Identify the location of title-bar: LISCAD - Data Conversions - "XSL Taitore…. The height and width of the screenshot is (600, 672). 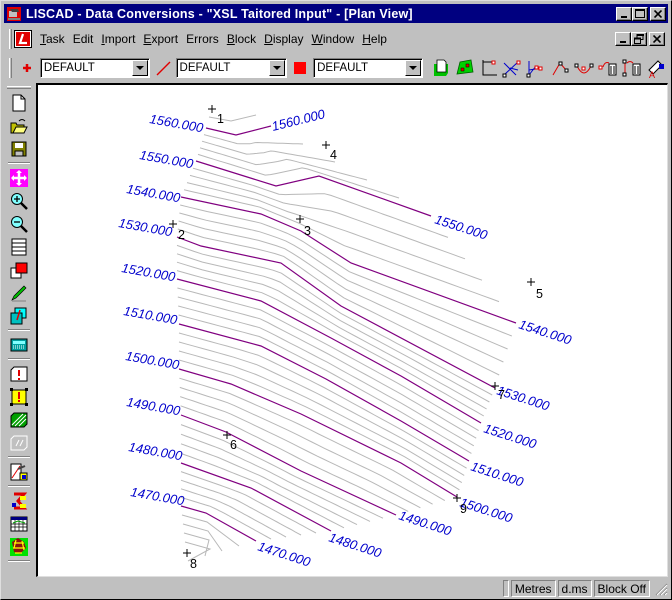
(336, 13).